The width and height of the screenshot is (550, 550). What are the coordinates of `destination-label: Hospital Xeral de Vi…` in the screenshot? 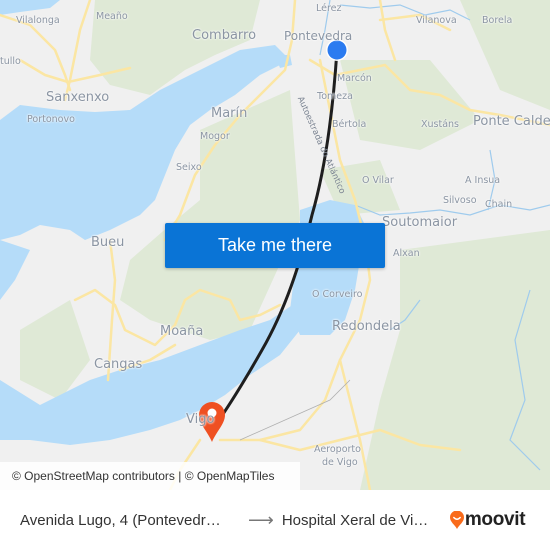 It's located at (355, 520).